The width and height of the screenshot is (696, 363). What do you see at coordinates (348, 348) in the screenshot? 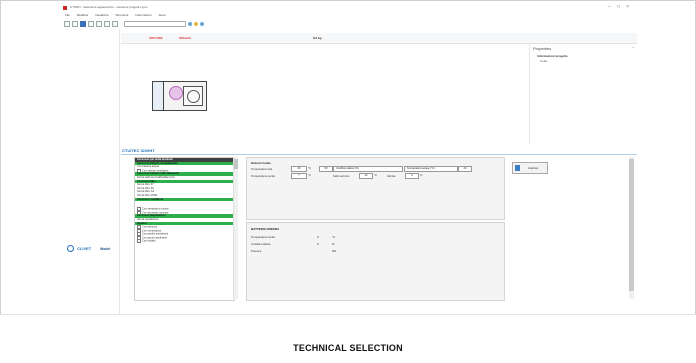
I see `caption: TECHNICAL SELECTION` at bounding box center [348, 348].